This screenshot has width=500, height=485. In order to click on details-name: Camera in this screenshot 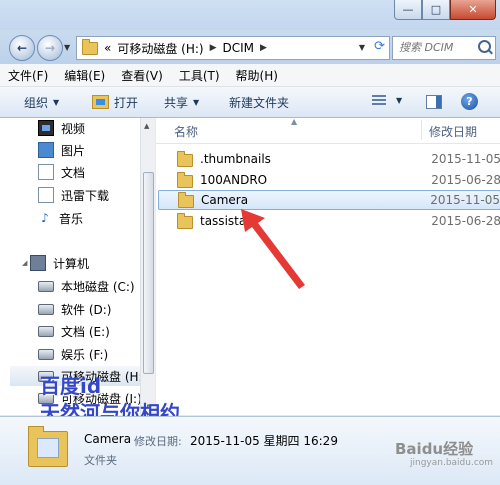, I will do `click(108, 439)`.